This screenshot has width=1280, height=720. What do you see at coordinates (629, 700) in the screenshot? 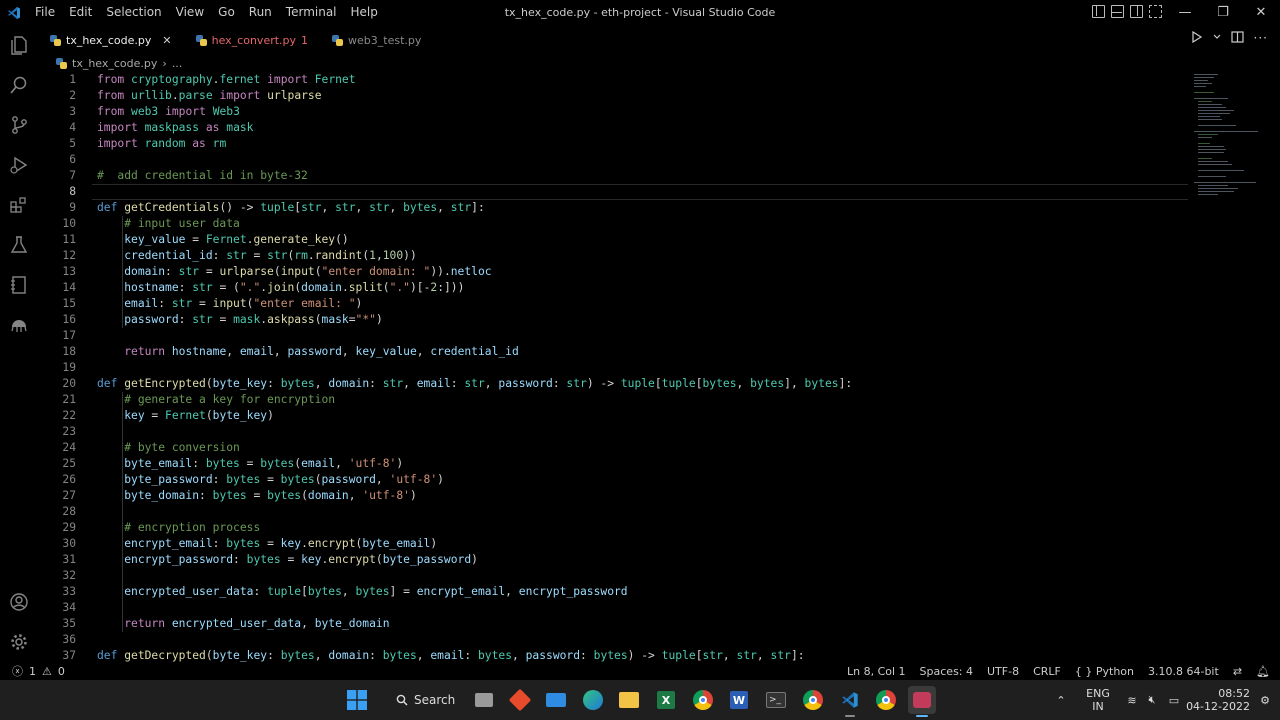
I see `file-explorer-icon` at bounding box center [629, 700].